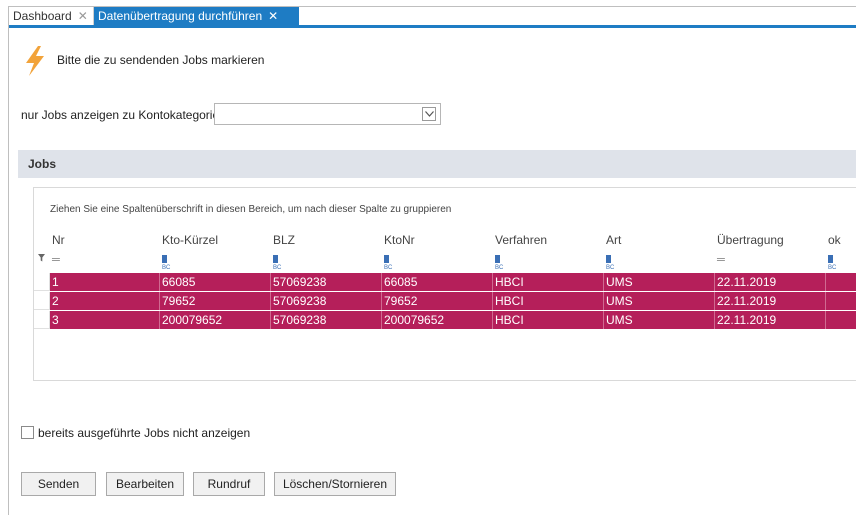 The width and height of the screenshot is (856, 515). What do you see at coordinates (429, 114) in the screenshot?
I see `chevron-down-icon` at bounding box center [429, 114].